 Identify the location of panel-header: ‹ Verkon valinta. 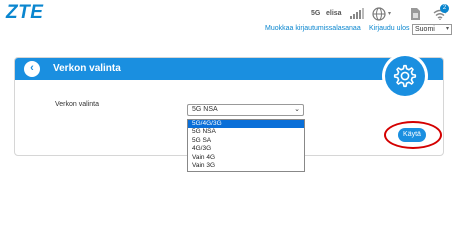
(229, 69).